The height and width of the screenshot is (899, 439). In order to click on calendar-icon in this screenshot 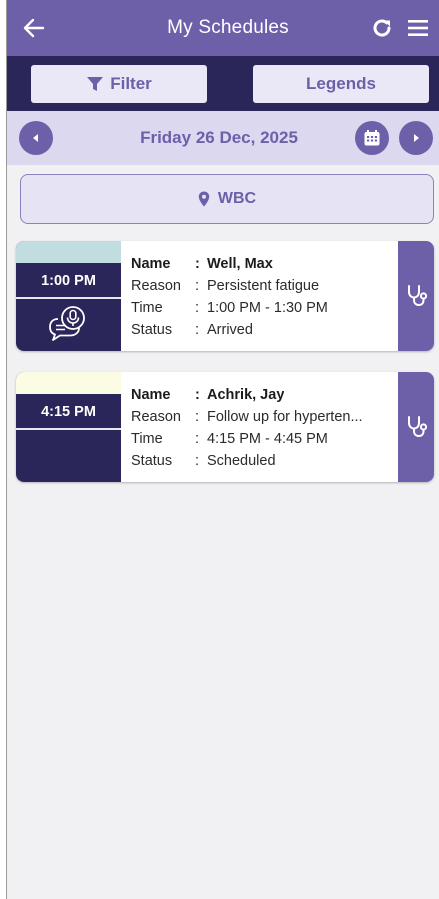, I will do `click(372, 138)`.